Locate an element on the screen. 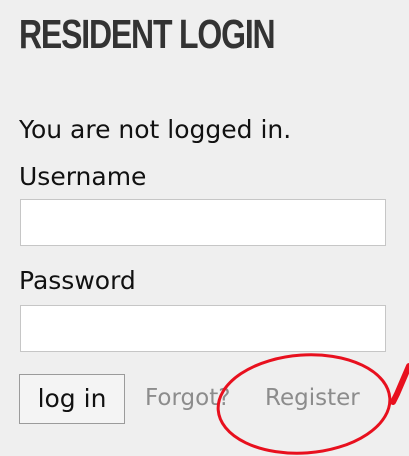  password-input is located at coordinates (203, 328).